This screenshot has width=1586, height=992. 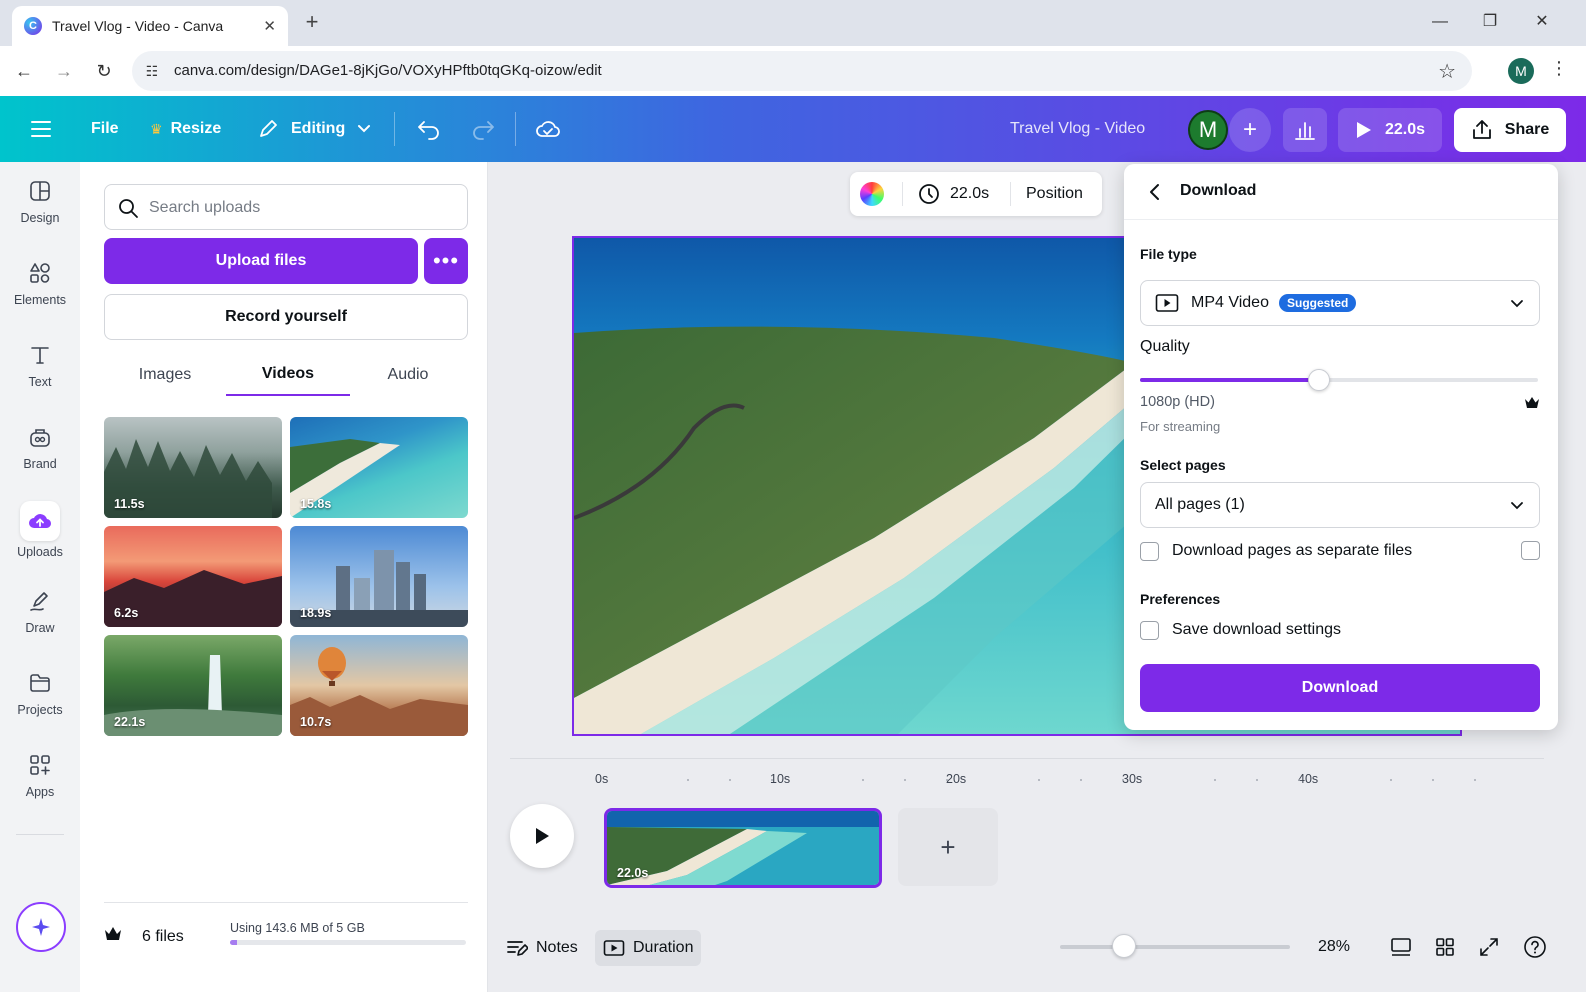 I want to click on share-button: Share, so click(x=1510, y=130).